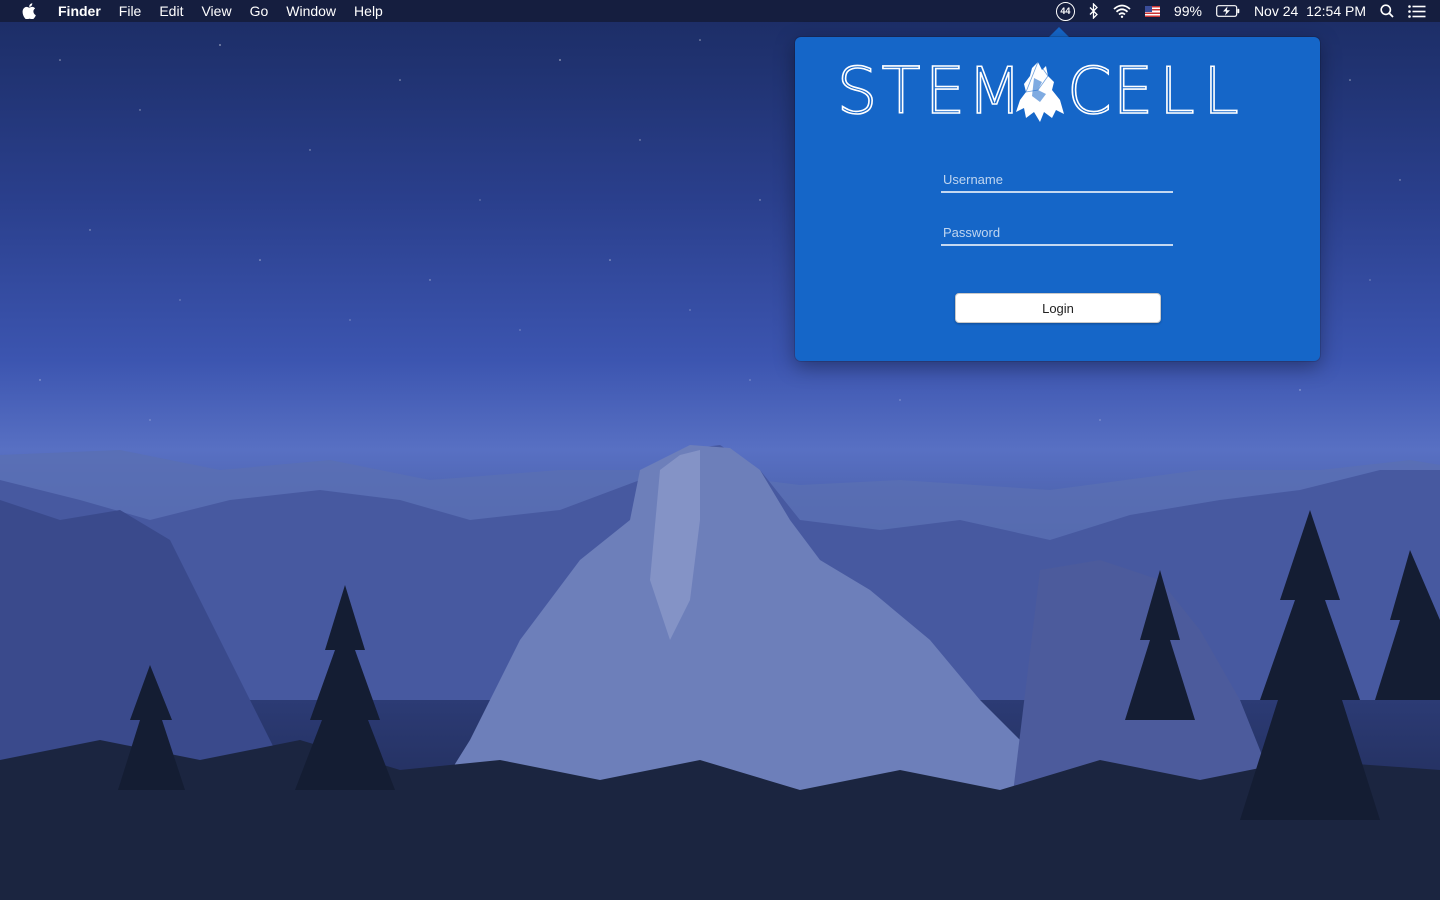 The width and height of the screenshot is (1440, 900). I want to click on username-field-container, so click(1057, 180).